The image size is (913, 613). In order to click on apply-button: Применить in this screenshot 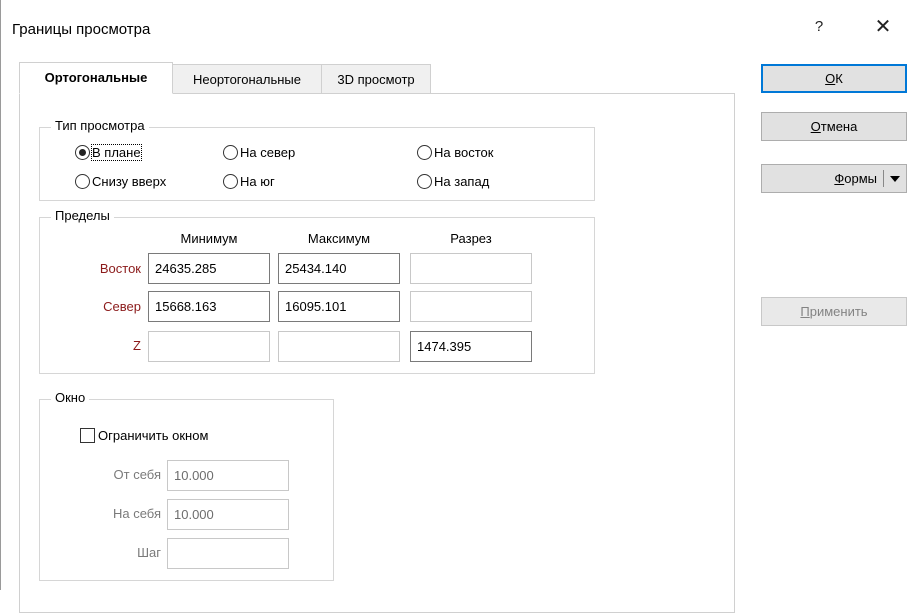, I will do `click(834, 311)`.